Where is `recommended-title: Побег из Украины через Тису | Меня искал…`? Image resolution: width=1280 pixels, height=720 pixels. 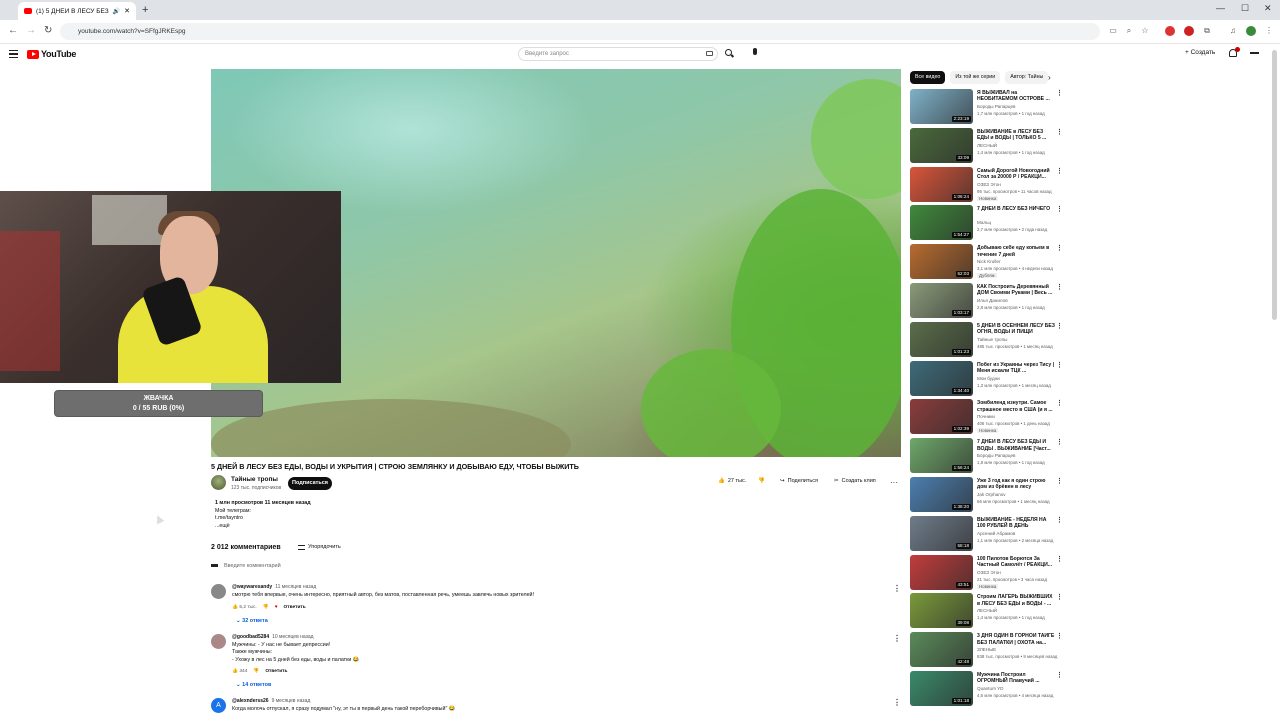 recommended-title: Побег из Украины через Тису | Меня искал… is located at coordinates (1016, 368).